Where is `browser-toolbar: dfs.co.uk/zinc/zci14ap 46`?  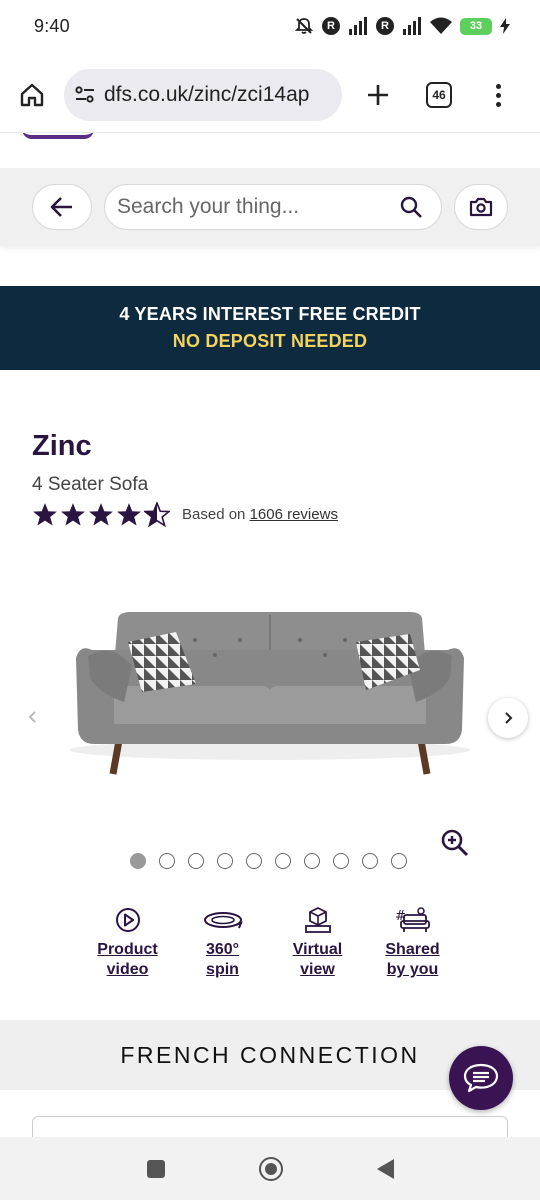
browser-toolbar: dfs.co.uk/zinc/zci14ap 46 is located at coordinates (270, 95).